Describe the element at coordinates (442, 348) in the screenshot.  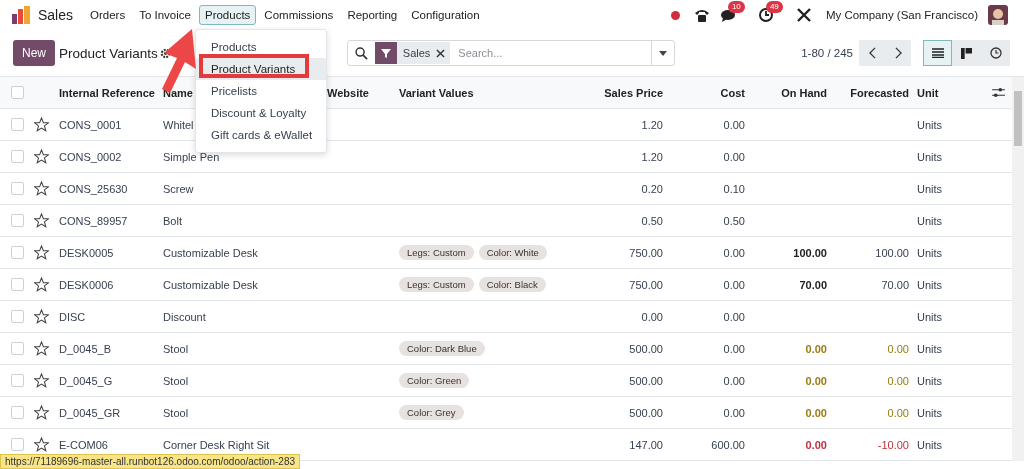
I see `variant-tag: Color: Dark Blue` at that location.